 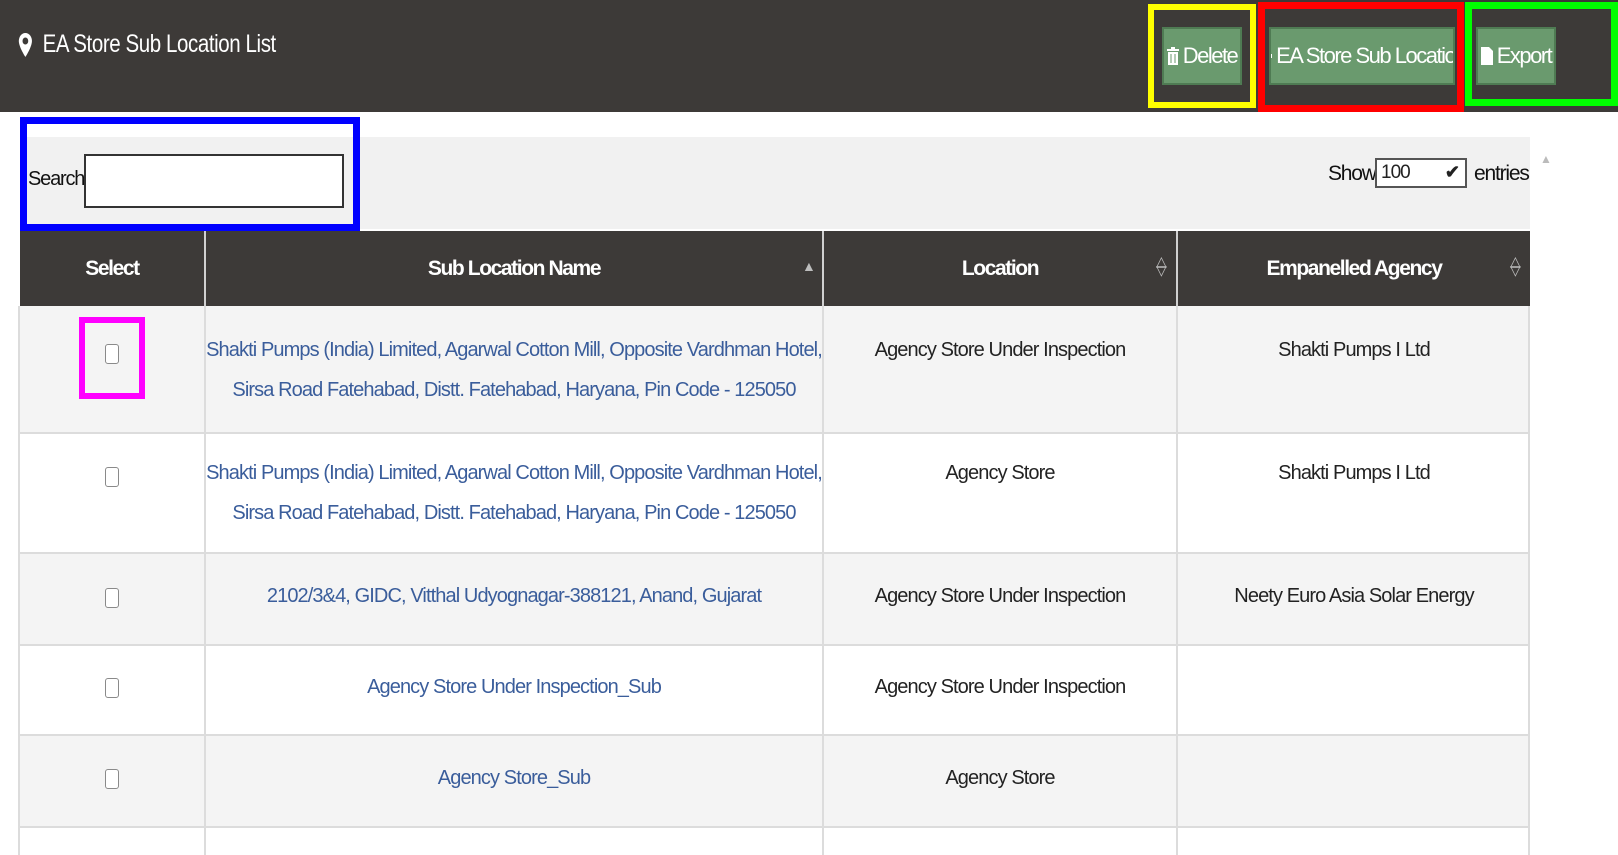 I want to click on entries-label: entries, so click(x=1502, y=173).